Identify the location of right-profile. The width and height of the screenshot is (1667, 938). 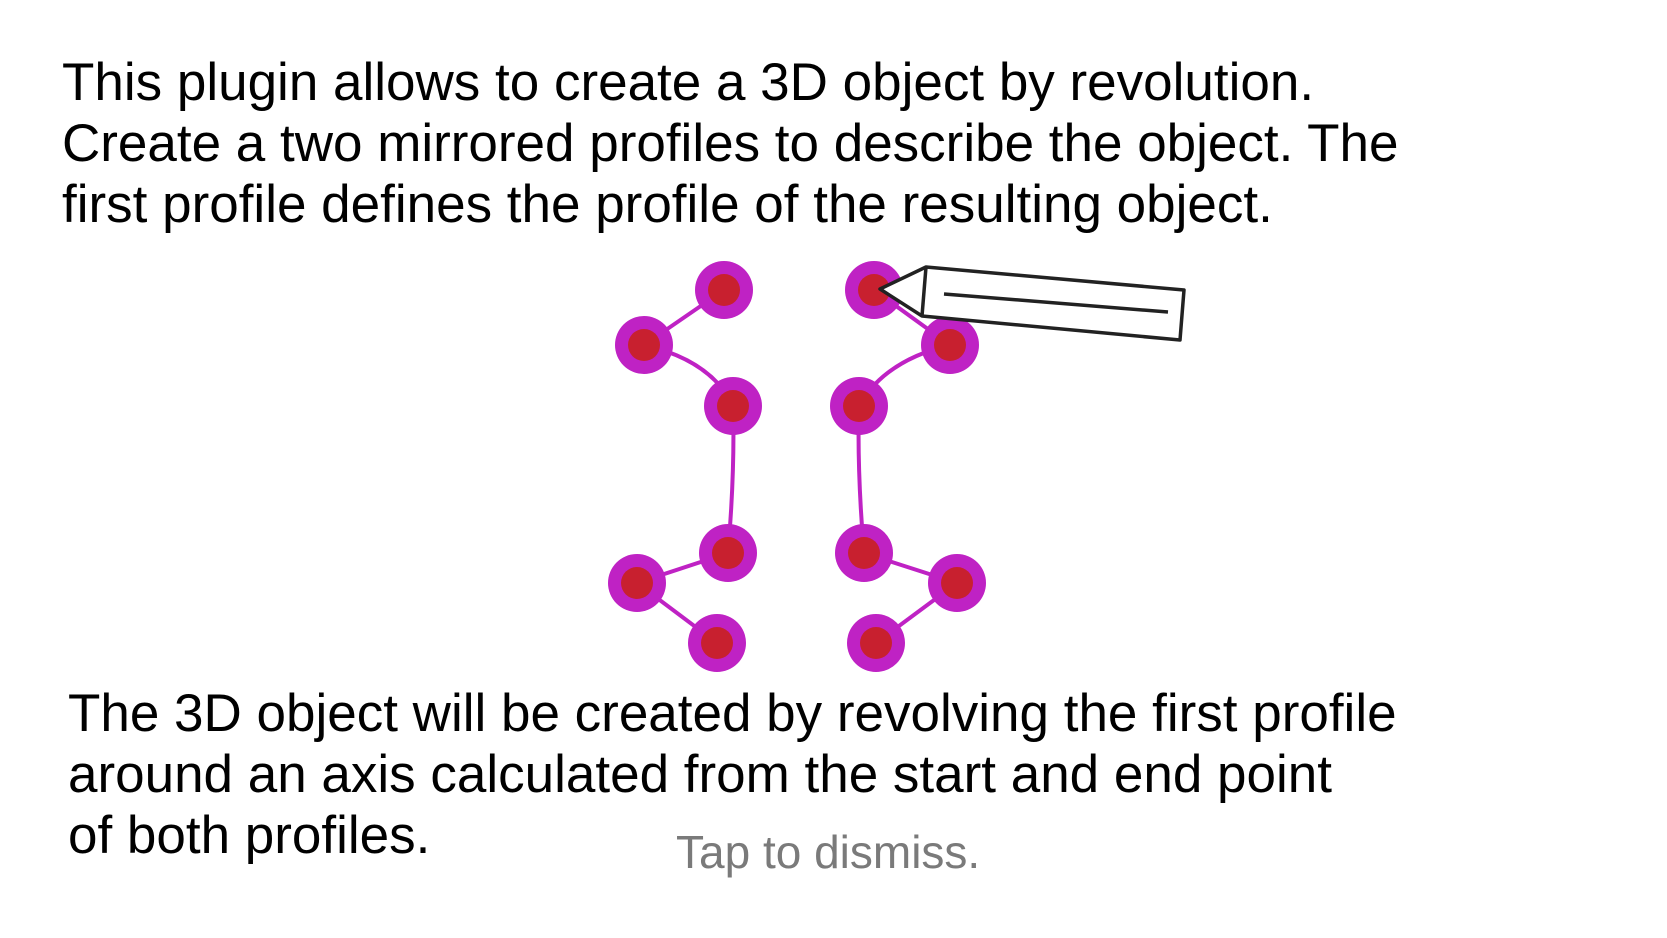
(908, 466).